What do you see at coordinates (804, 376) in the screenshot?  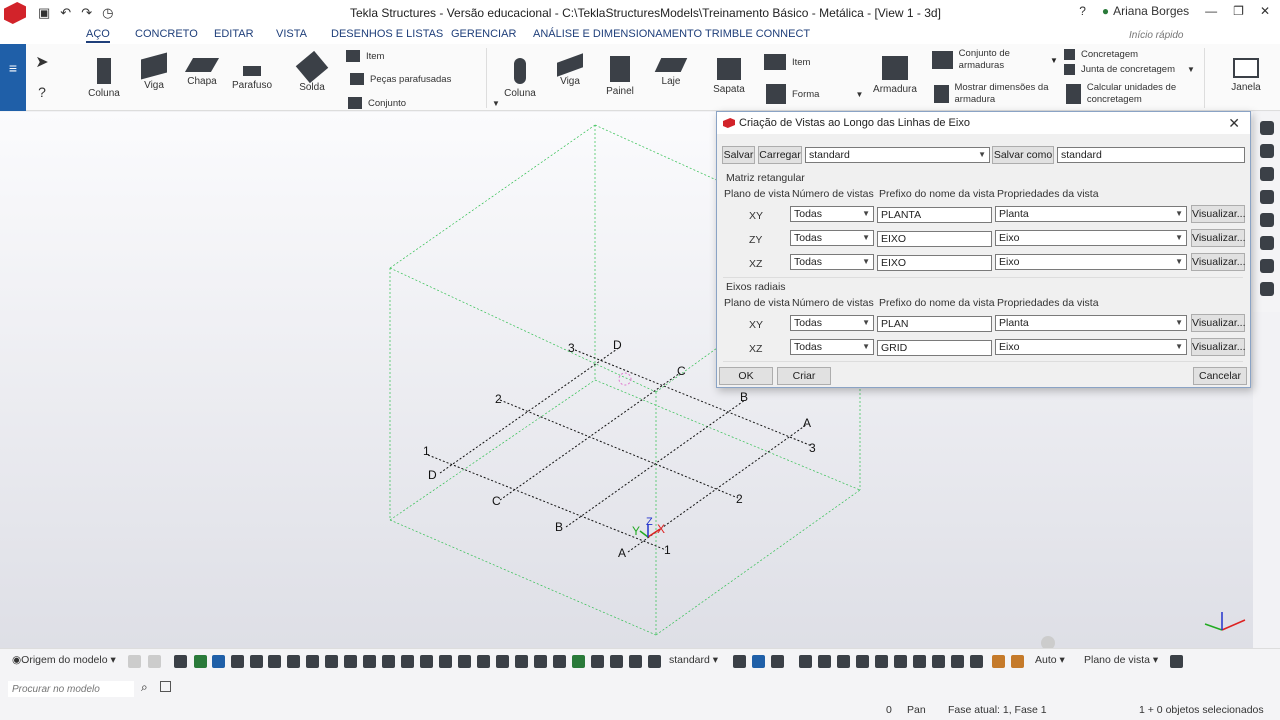 I see `create-button: Criar` at bounding box center [804, 376].